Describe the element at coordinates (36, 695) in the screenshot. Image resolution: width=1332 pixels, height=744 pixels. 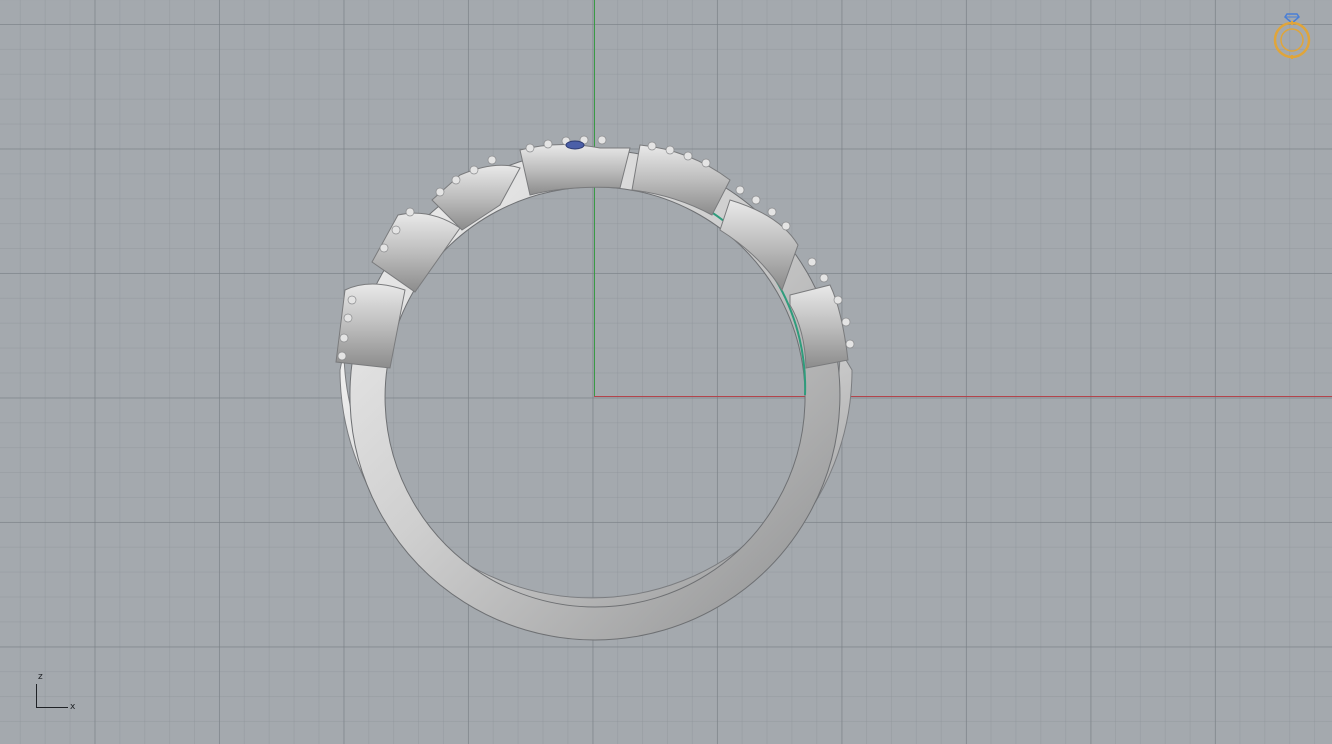
I see `gizmo-z-line` at that location.